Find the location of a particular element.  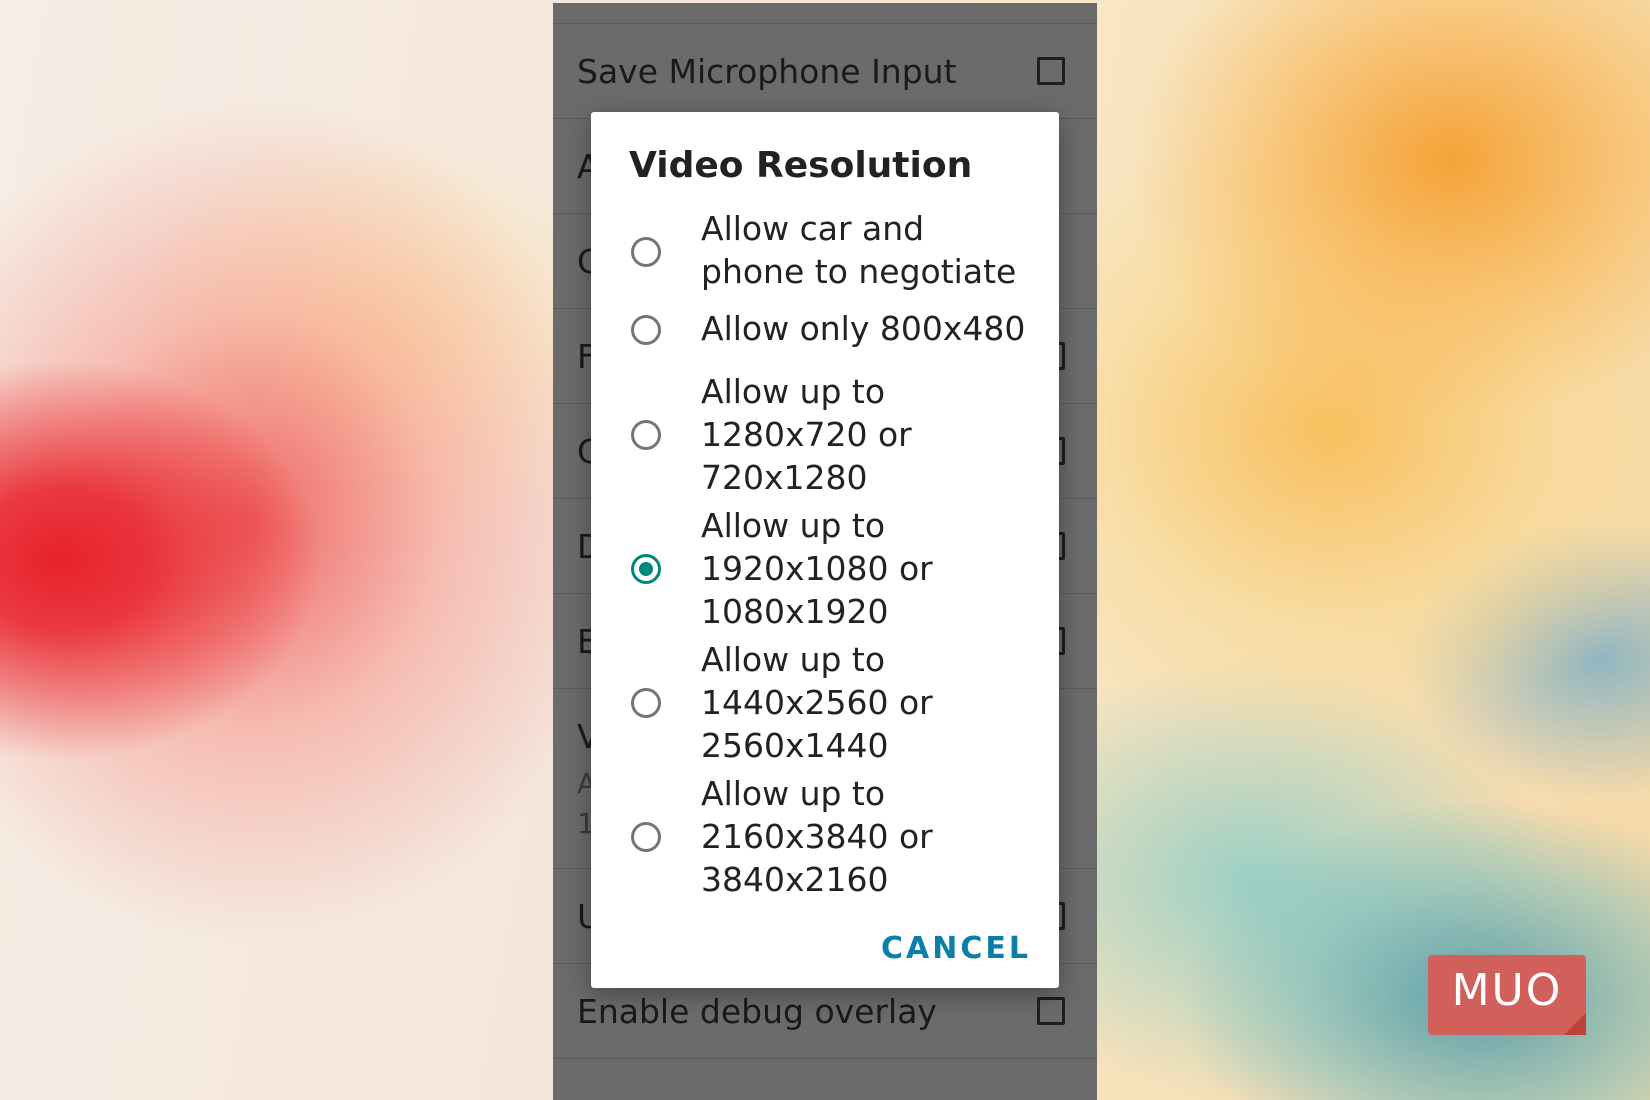

radio-option-1440x2560: Allow up to 1440x2560 or 2560x1440 is located at coordinates (825, 703).